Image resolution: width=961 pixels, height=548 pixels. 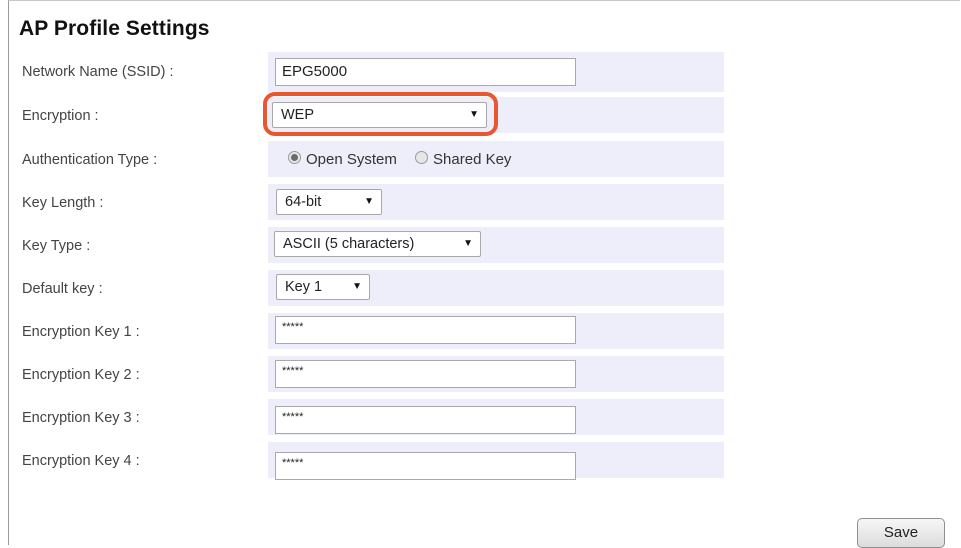 I want to click on key-length-label: Key Length :, so click(x=63, y=203).